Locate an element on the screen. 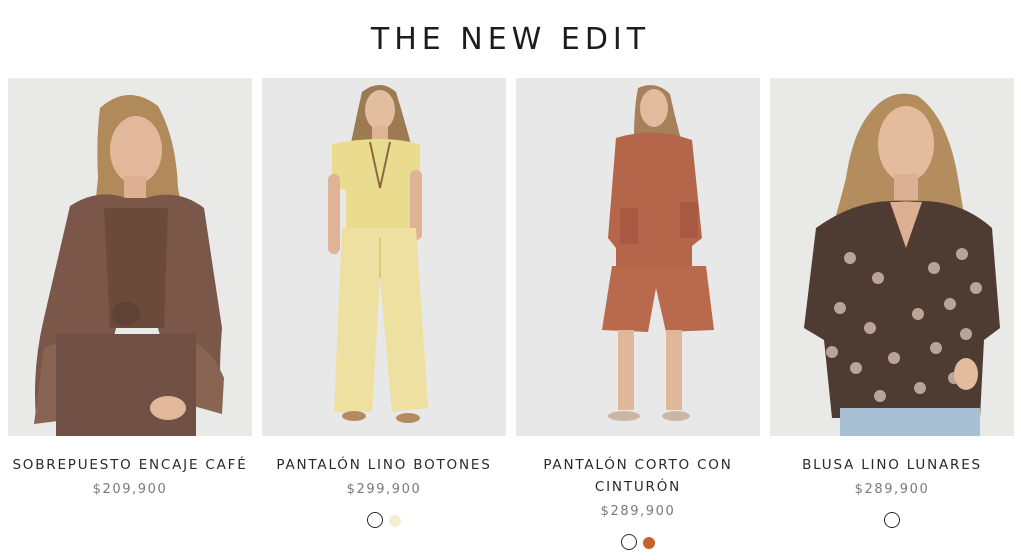 This screenshot has width=1021, height=560. product-name: PANTALÓN CORTO CON CINTURÓN is located at coordinates (638, 476).